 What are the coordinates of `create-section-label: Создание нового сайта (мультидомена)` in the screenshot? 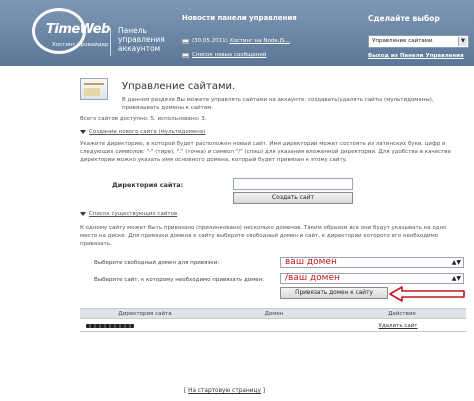 It's located at (147, 132).